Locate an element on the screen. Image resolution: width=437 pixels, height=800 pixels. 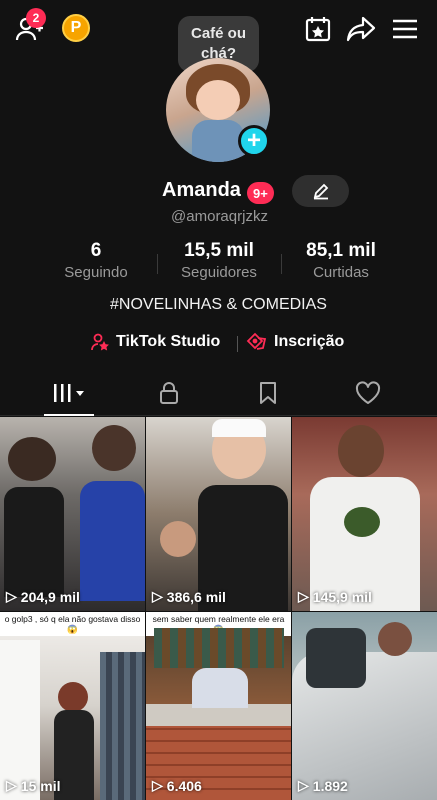
calendar-star-icon is located at coordinates (318, 29).